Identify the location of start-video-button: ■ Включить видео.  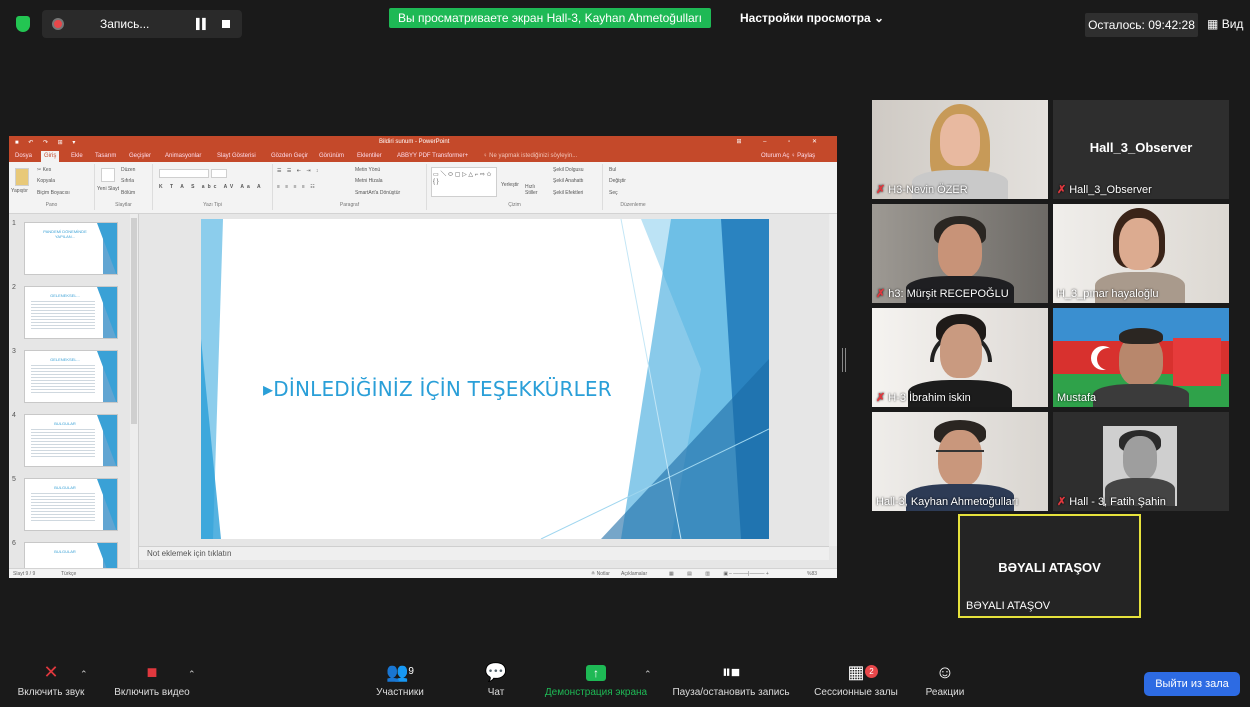
(152, 677).